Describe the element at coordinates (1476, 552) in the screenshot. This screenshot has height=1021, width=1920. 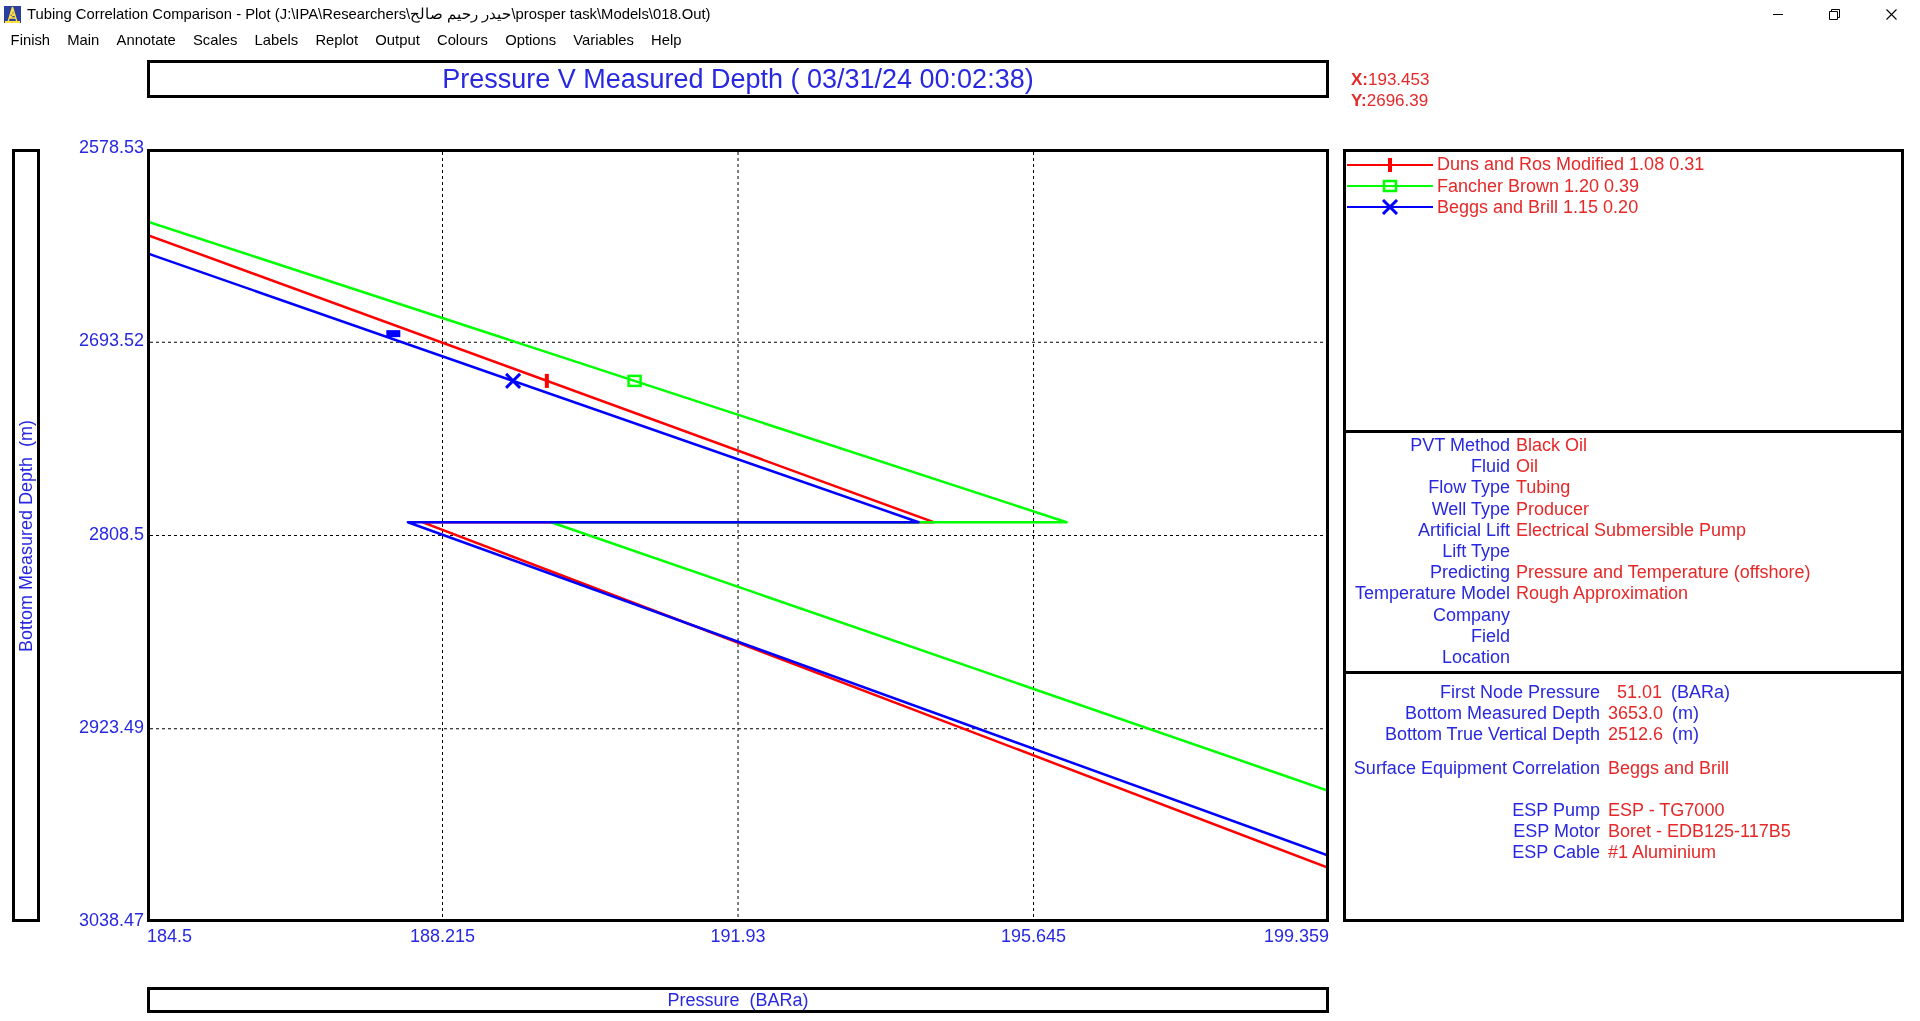
I see `field-label: Lift Type` at that location.